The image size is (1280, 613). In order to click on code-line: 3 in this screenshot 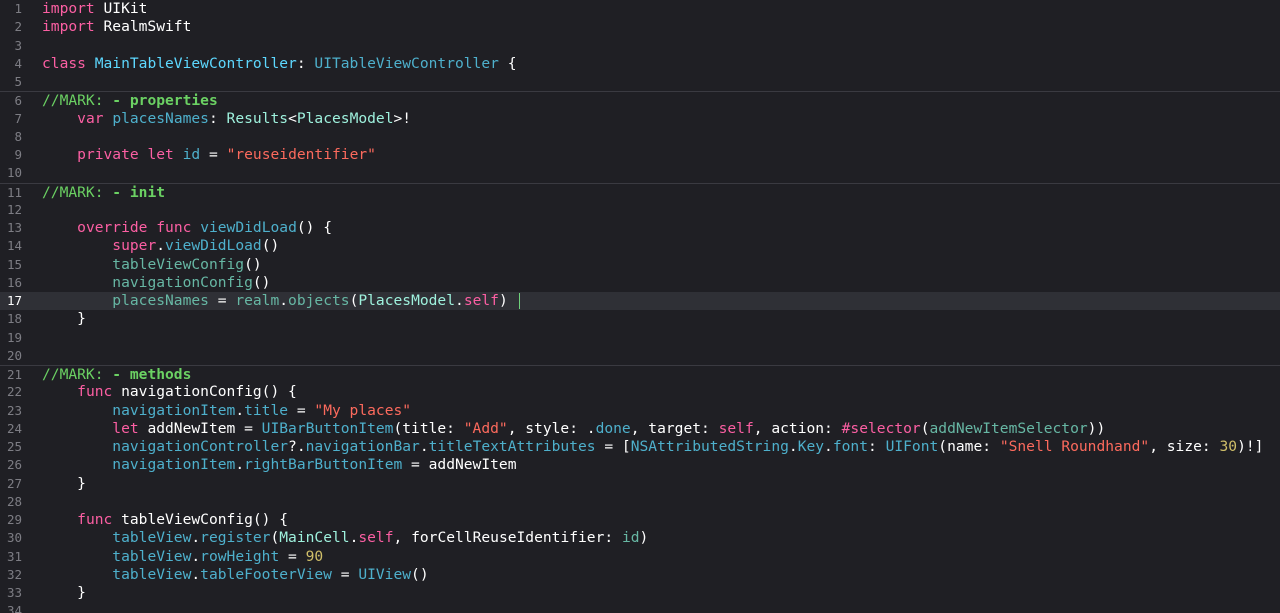, I will do `click(640, 46)`.